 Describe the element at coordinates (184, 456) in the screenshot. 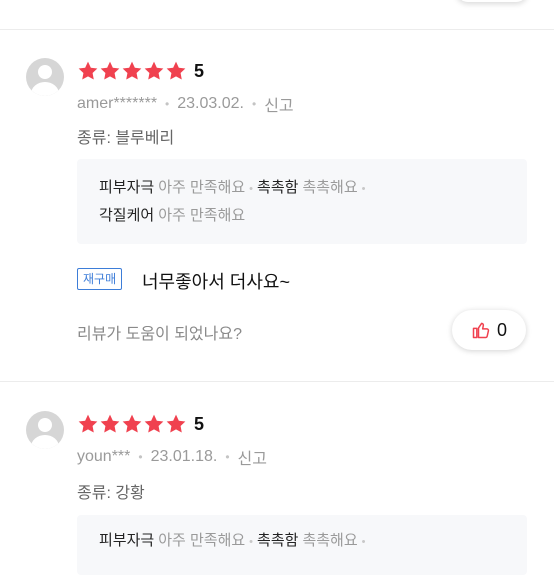

I see `review-date: 23.01.18.` at that location.